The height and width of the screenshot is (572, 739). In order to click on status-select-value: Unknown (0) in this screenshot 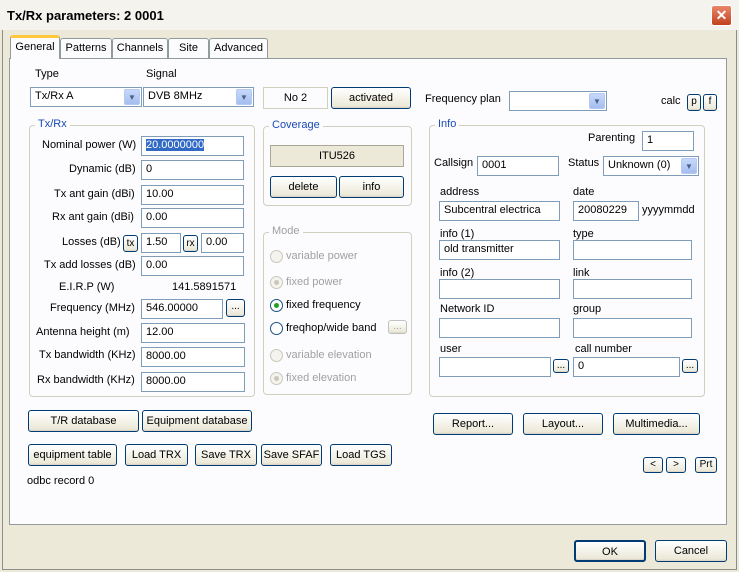, I will do `click(639, 165)`.